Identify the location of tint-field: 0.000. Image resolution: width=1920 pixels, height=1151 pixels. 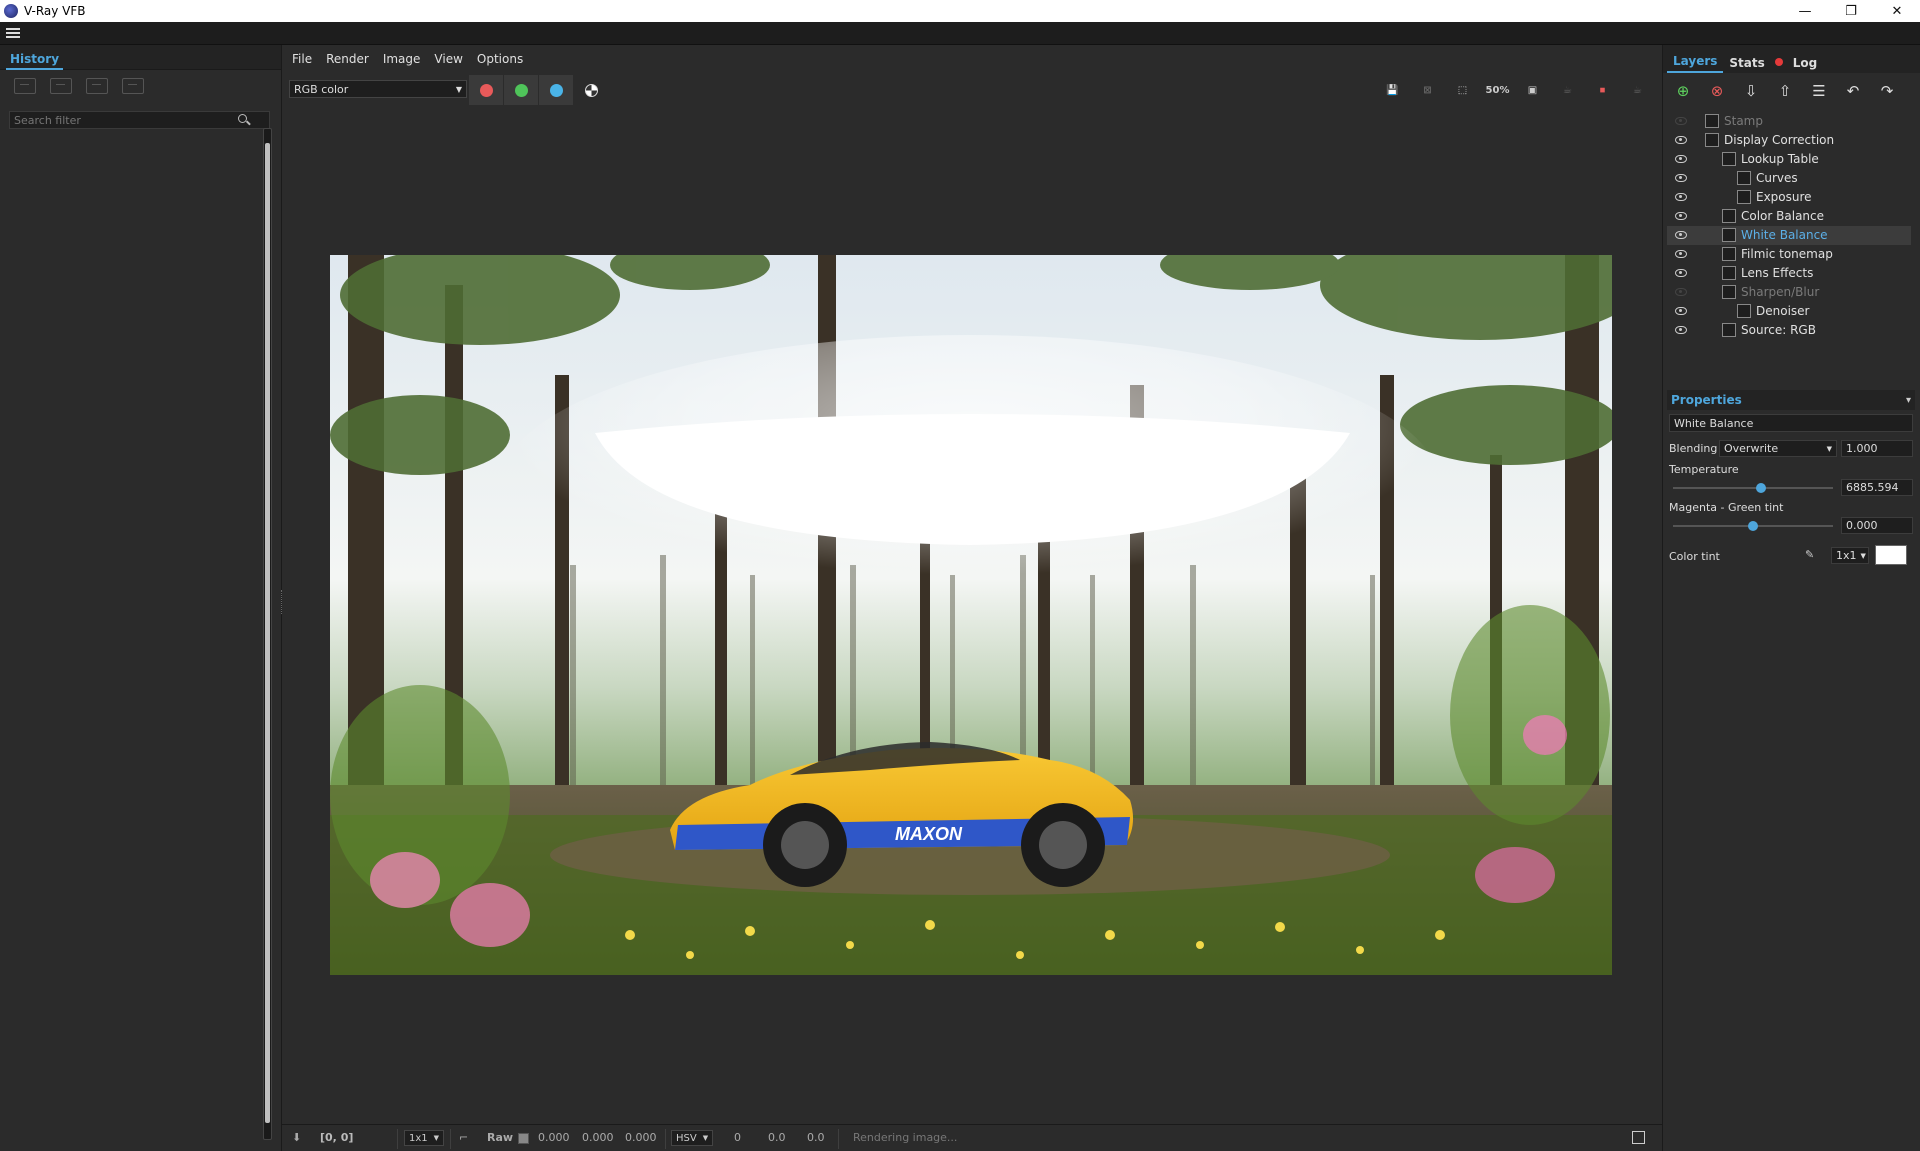
(1877, 525).